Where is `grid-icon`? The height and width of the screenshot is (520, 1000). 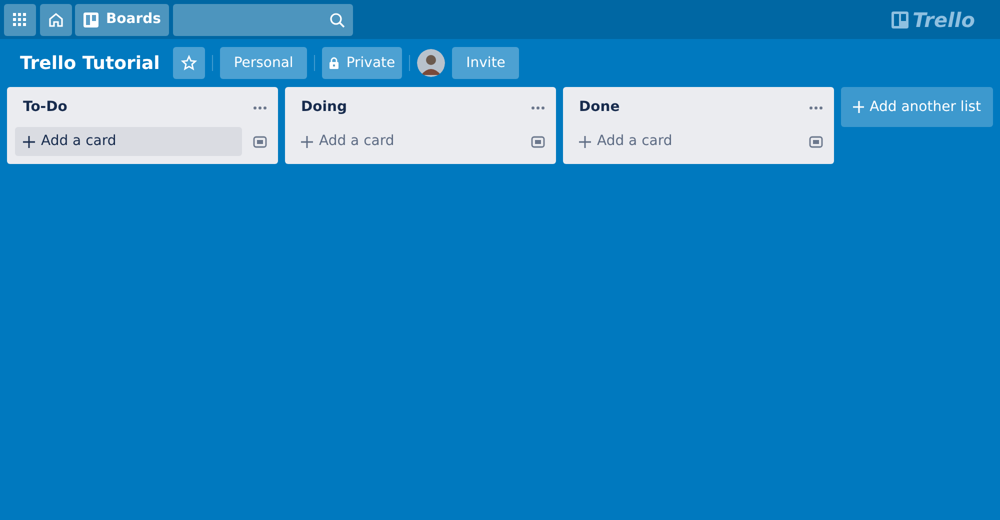 grid-icon is located at coordinates (20, 19).